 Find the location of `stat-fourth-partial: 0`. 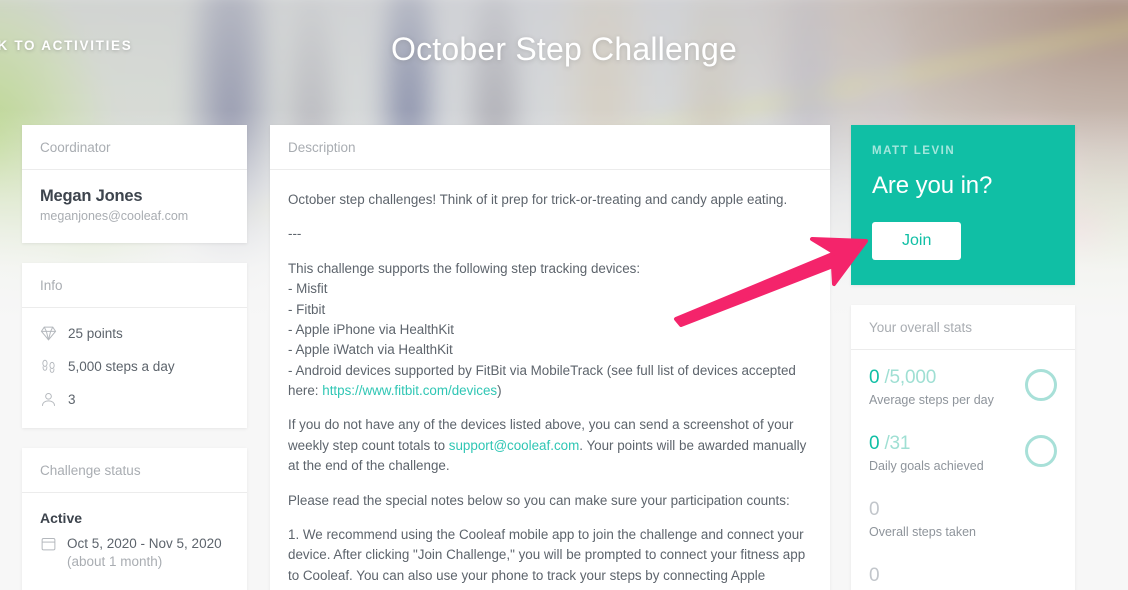

stat-fourth-partial: 0 is located at coordinates (963, 576).